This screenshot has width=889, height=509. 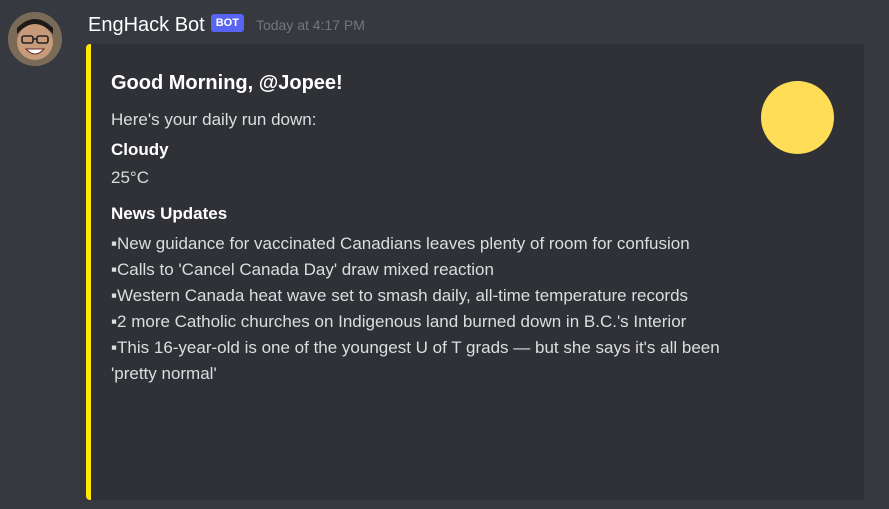 What do you see at coordinates (146, 25) in the screenshot?
I see `bot-username: EngHack Bot` at bounding box center [146, 25].